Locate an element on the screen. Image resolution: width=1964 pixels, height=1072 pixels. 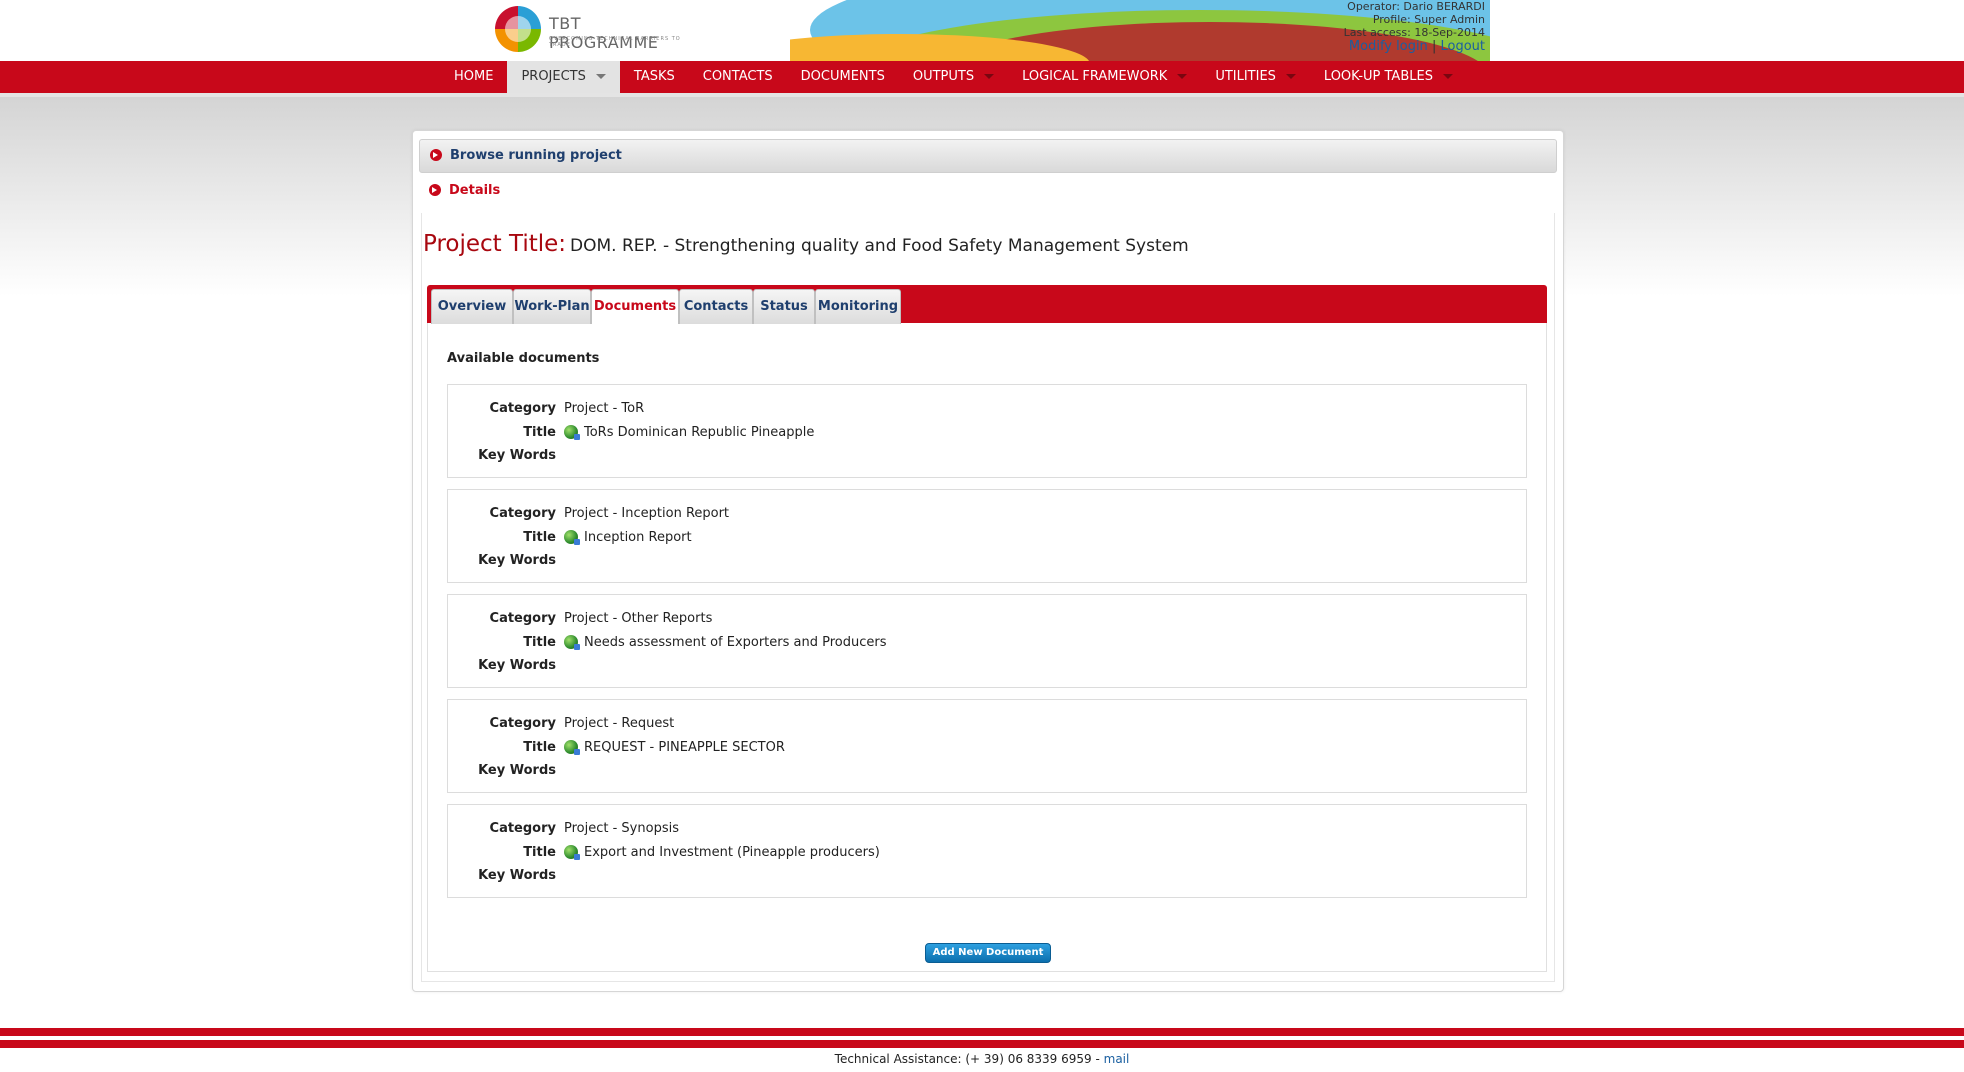
document-title-value: REQUEST - PINEAPPLE SECTOR is located at coordinates (684, 747).